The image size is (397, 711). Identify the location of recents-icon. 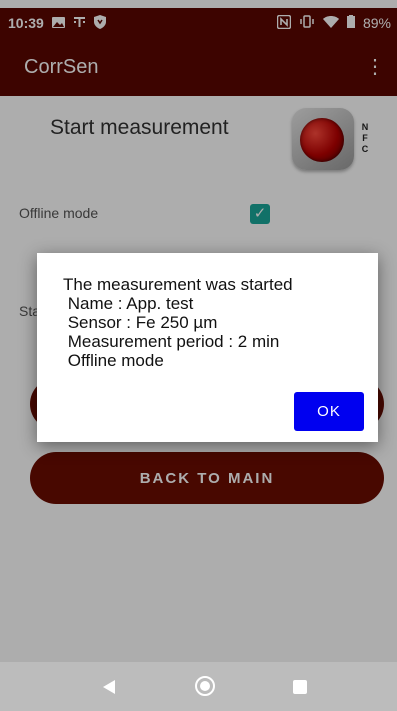
(300, 687).